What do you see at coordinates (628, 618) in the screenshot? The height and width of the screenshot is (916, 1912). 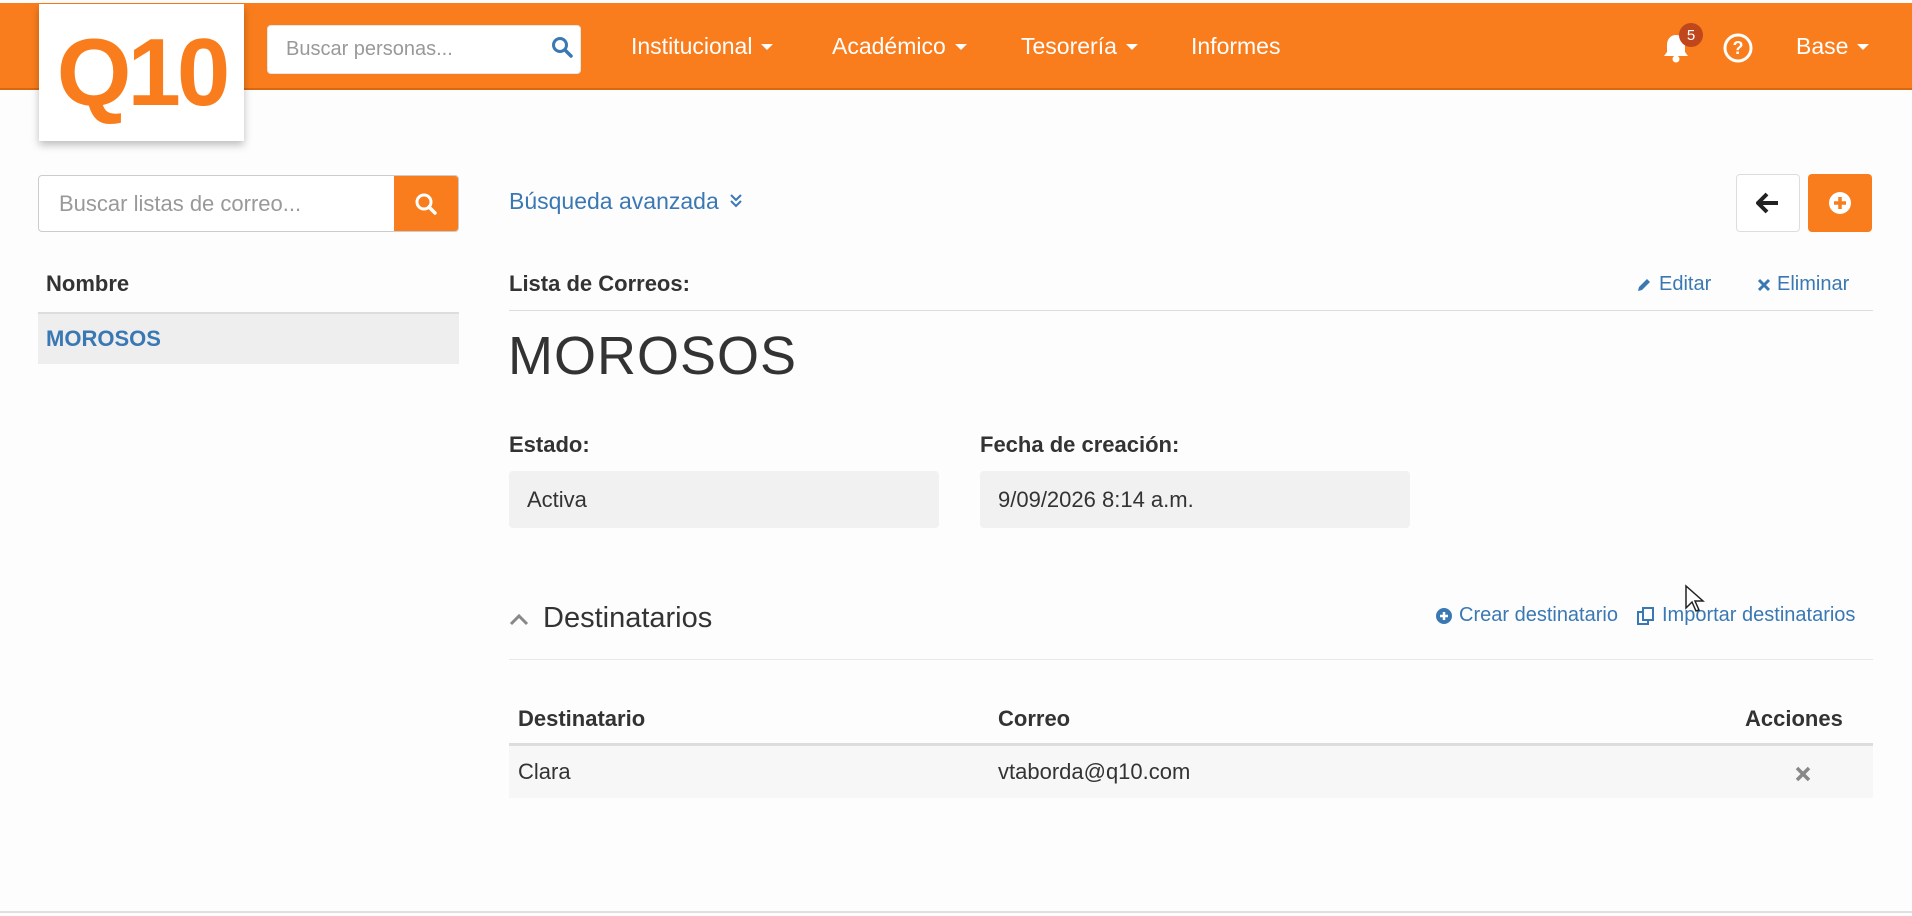 I see `recipients-title: Destinatarios` at bounding box center [628, 618].